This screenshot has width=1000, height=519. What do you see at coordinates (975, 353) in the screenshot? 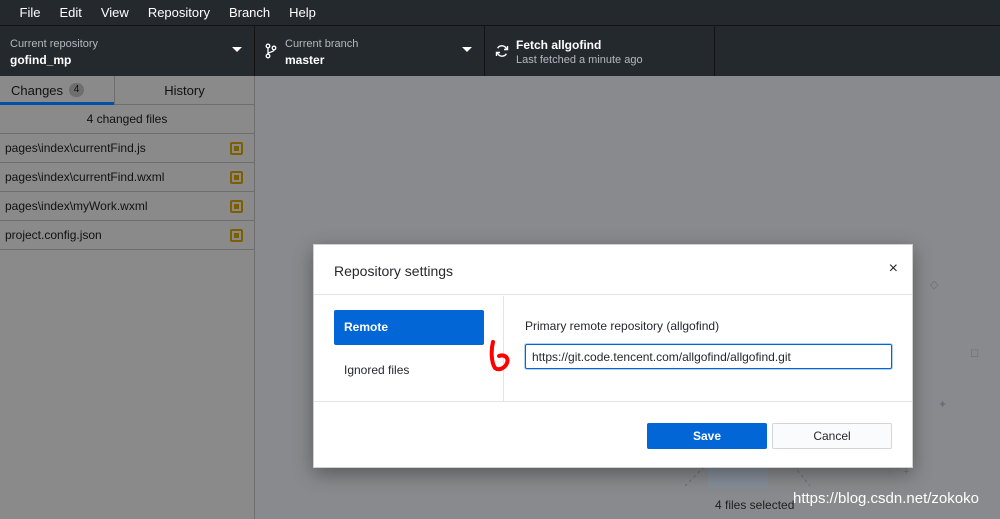
I see `sparkle-icon: ◻` at bounding box center [975, 353].